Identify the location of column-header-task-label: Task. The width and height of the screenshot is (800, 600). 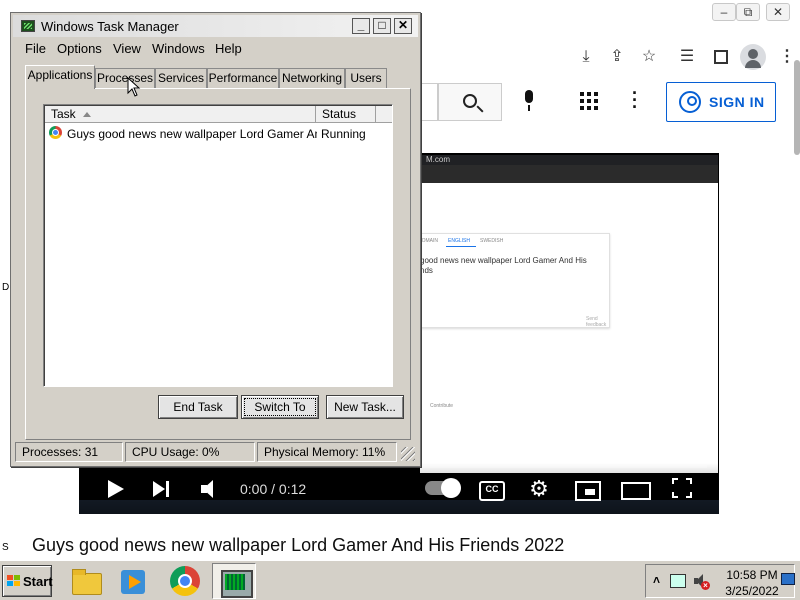
(63, 114).